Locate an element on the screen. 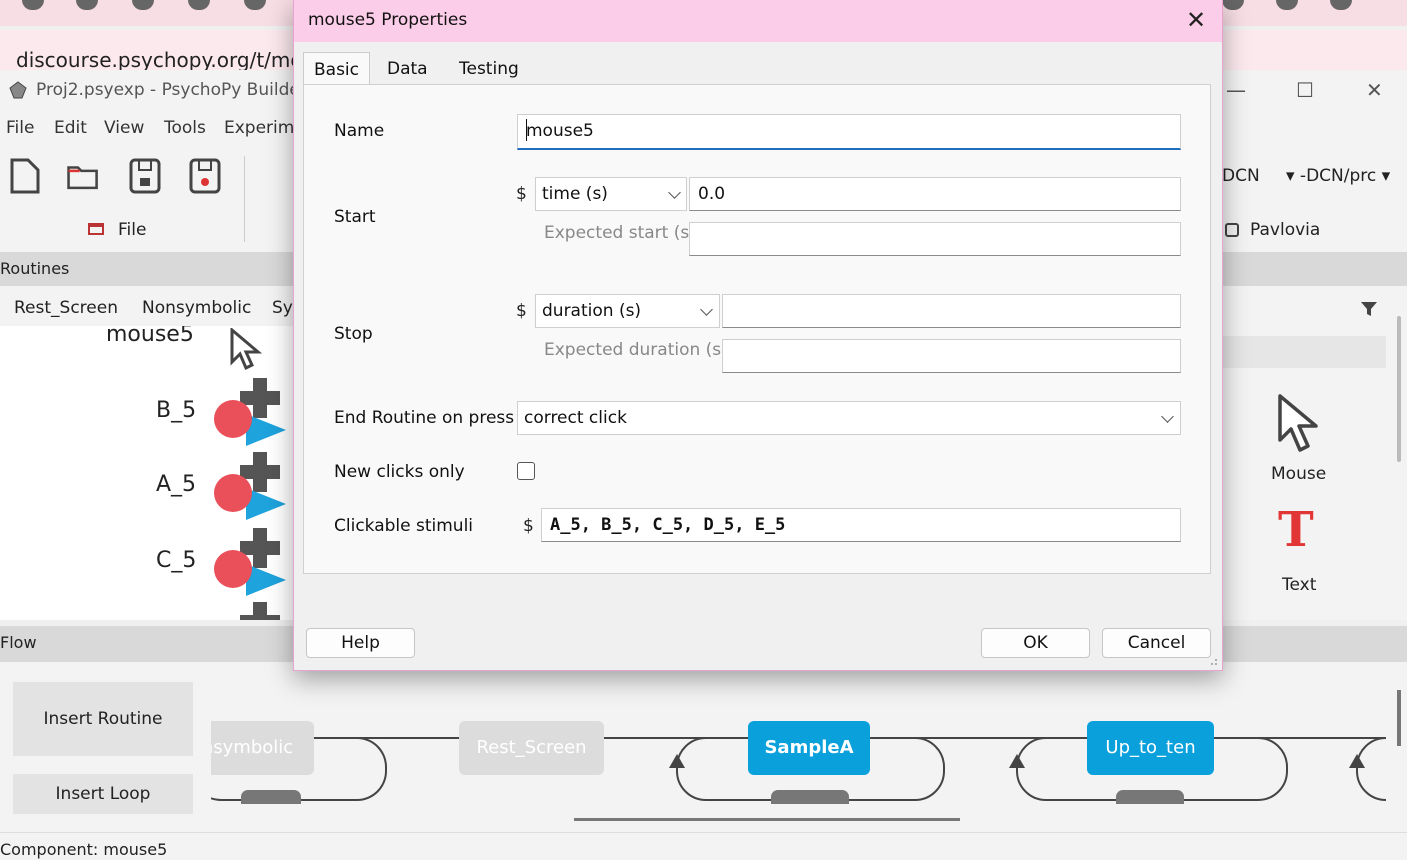  status-bar is located at coordinates (703, 846).